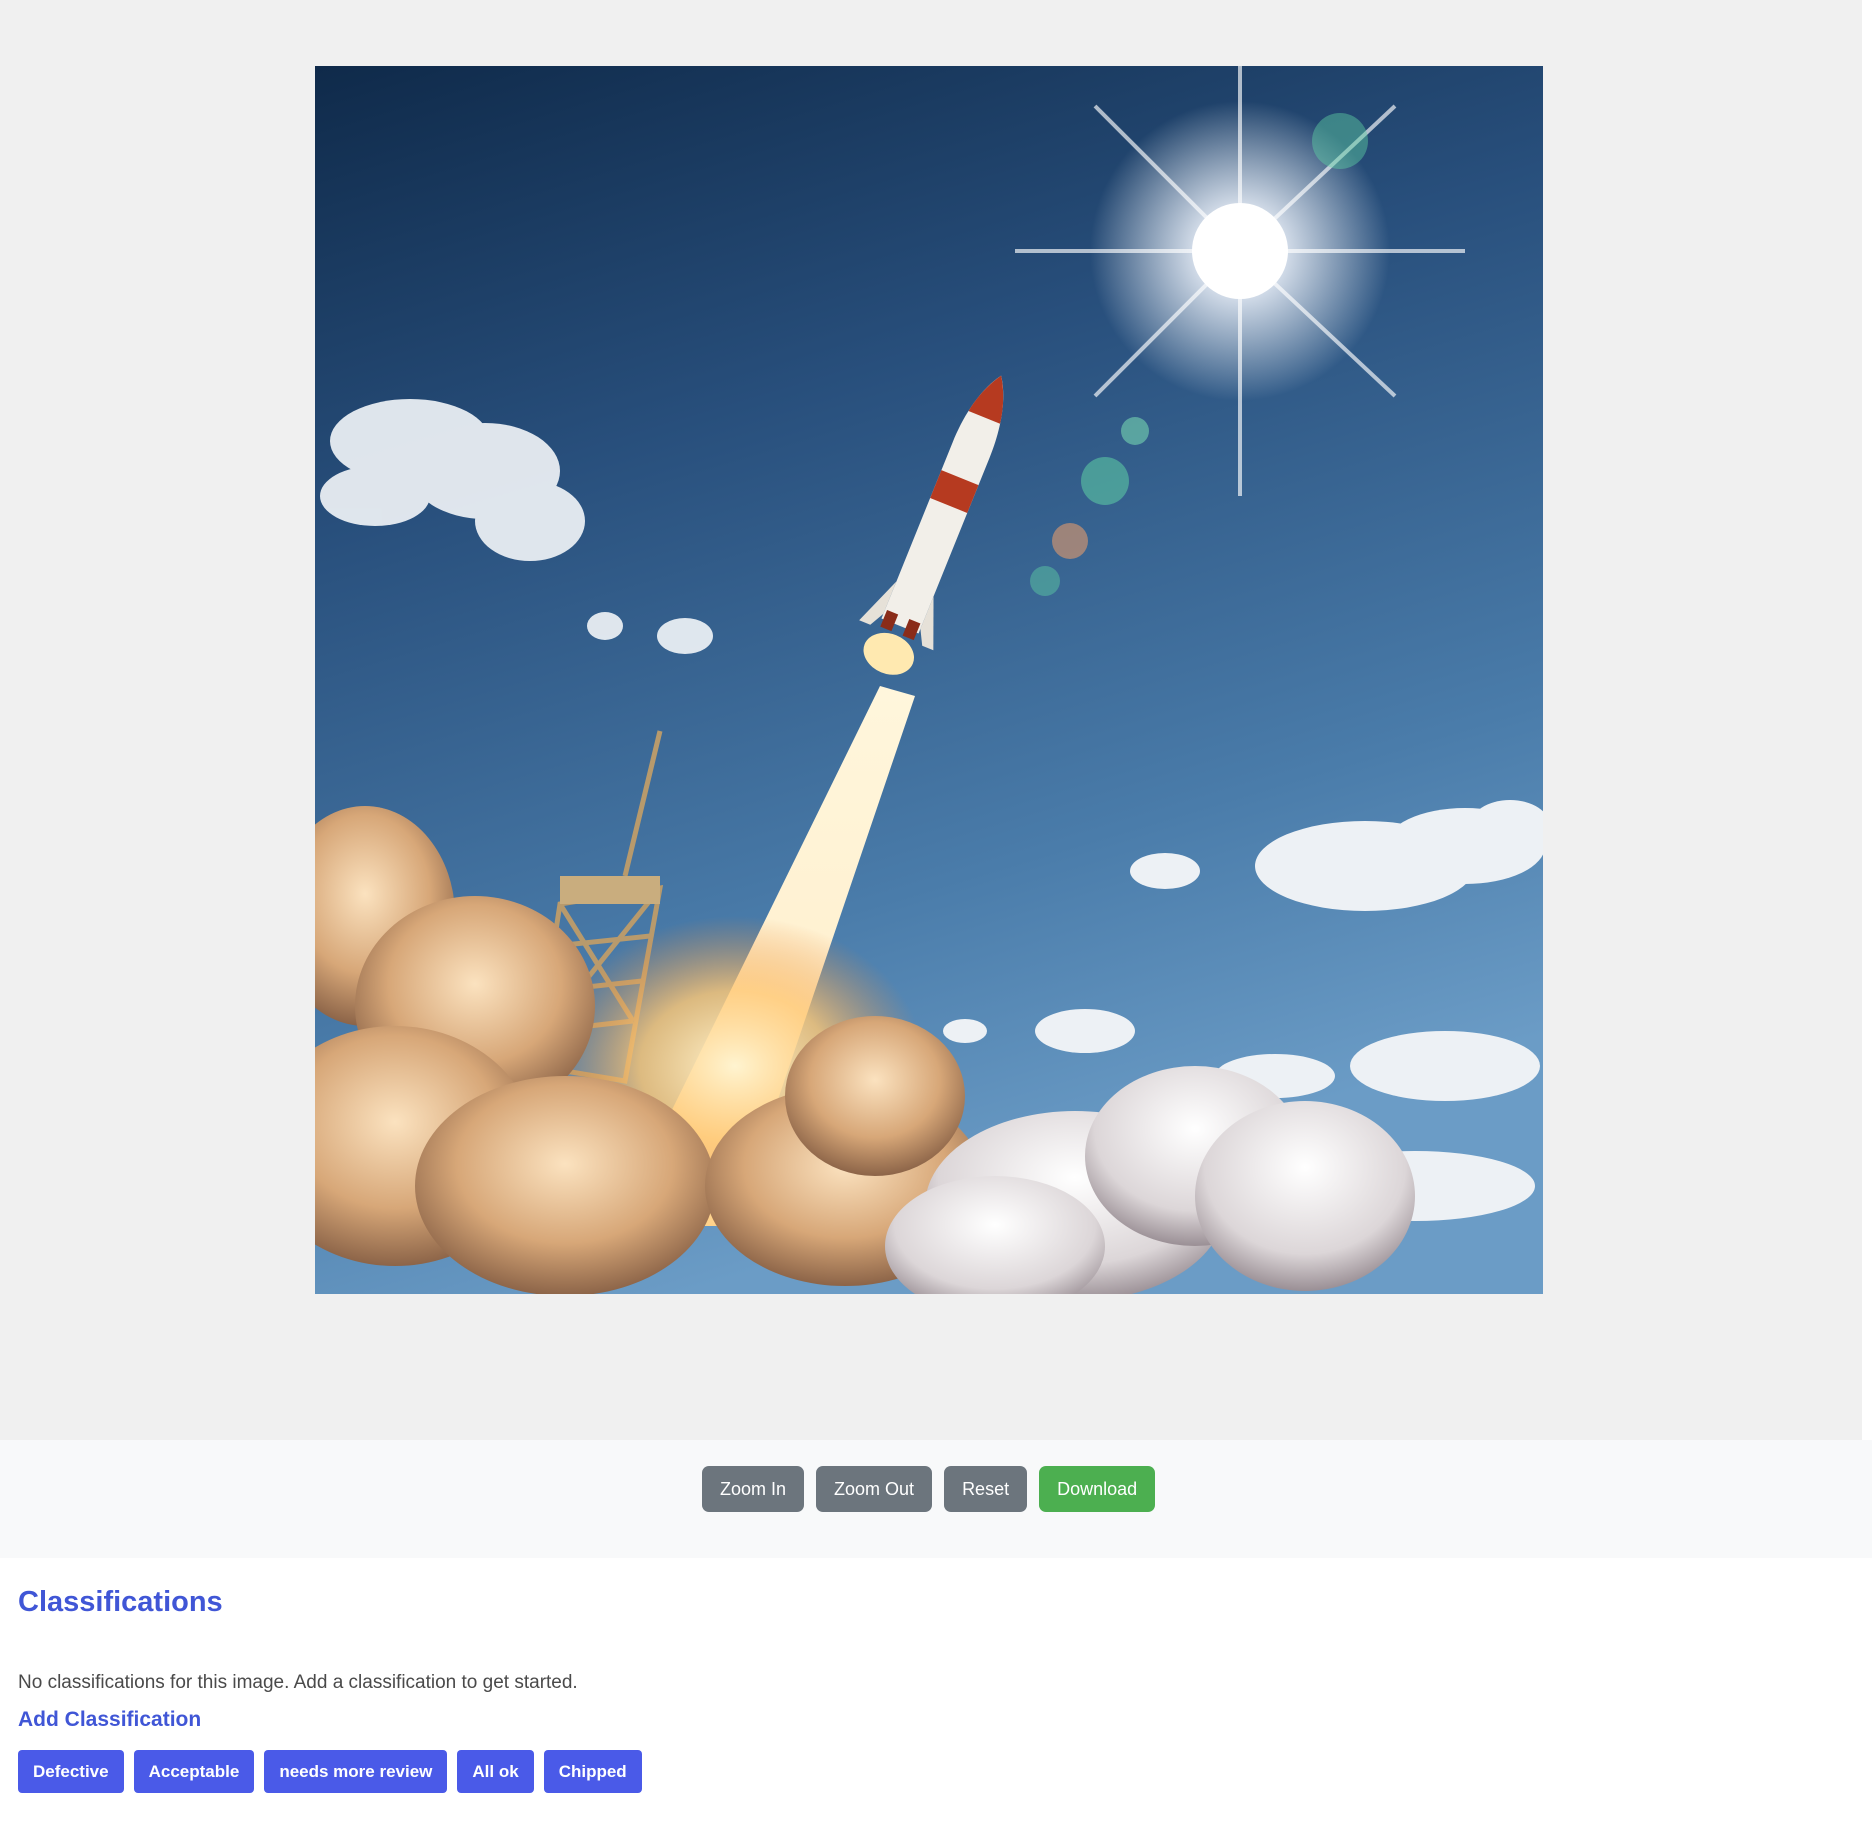  I want to click on classification-option-acceptable: Acceptable, so click(194, 1771).